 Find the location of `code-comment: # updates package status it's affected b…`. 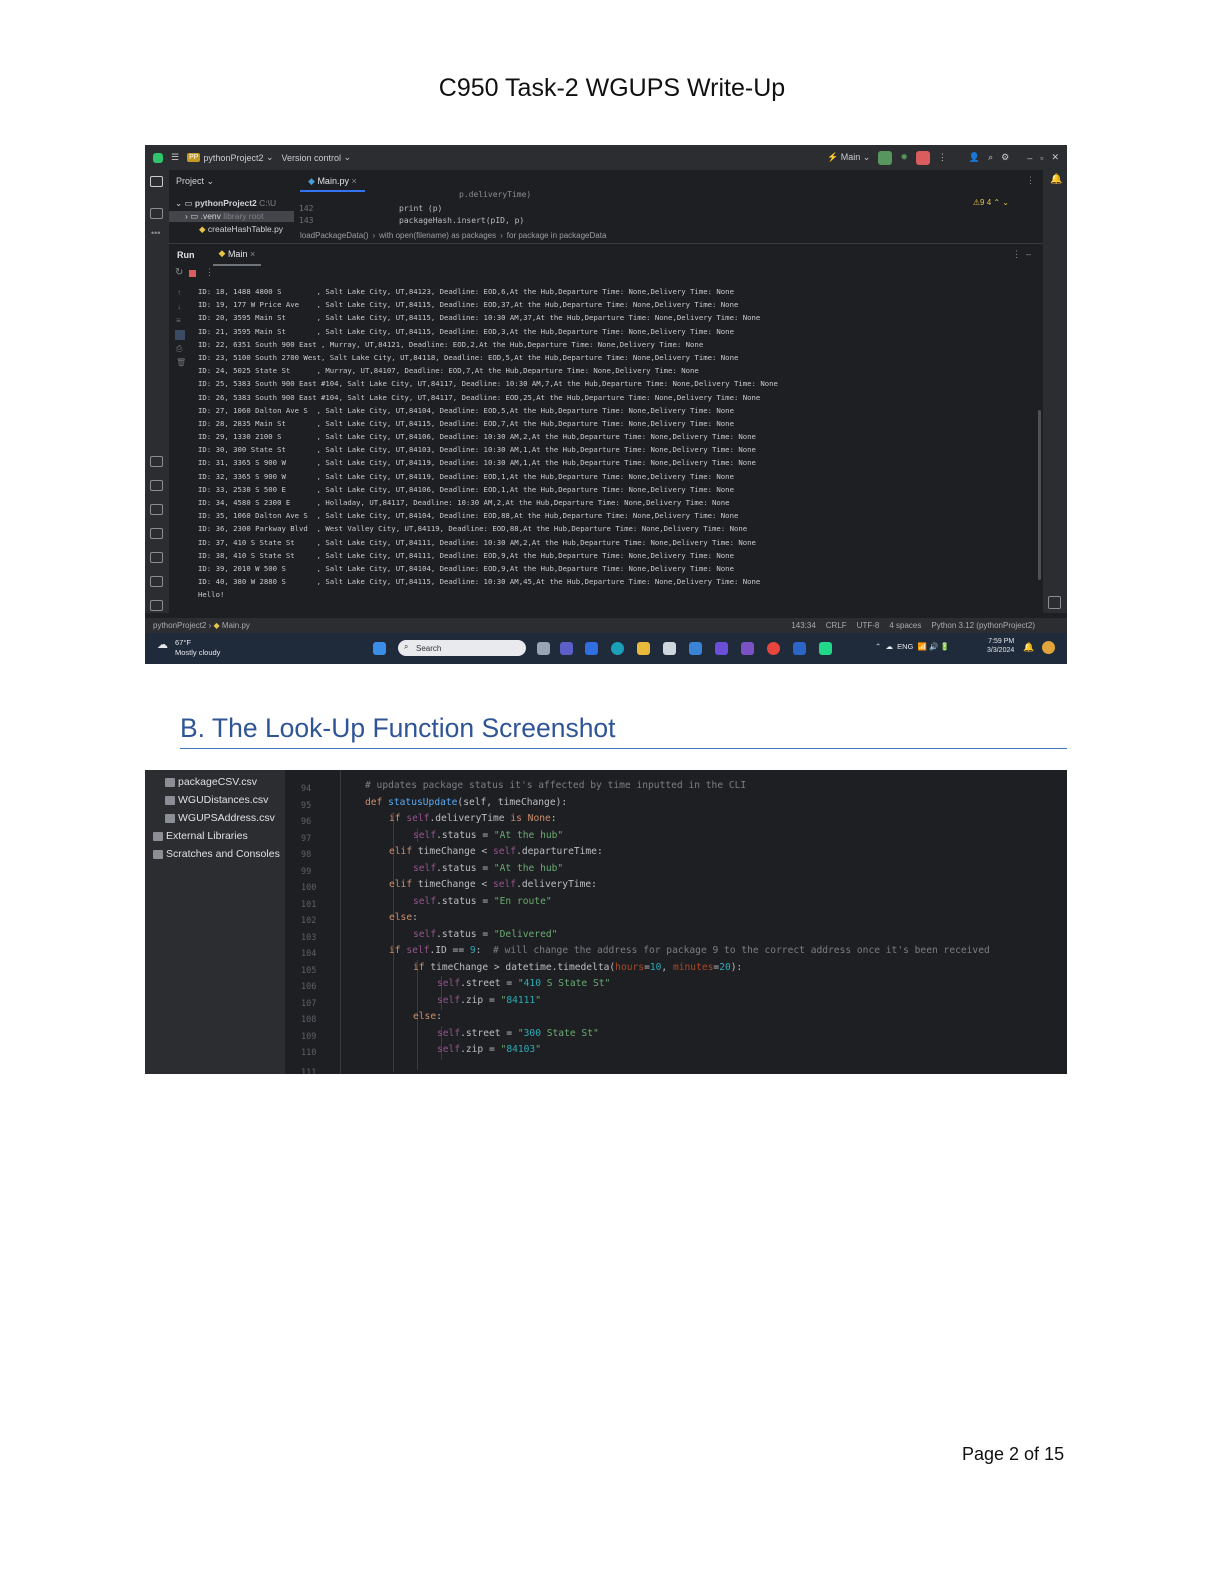

code-comment: # updates package status it's affected b… is located at coordinates (556, 785).